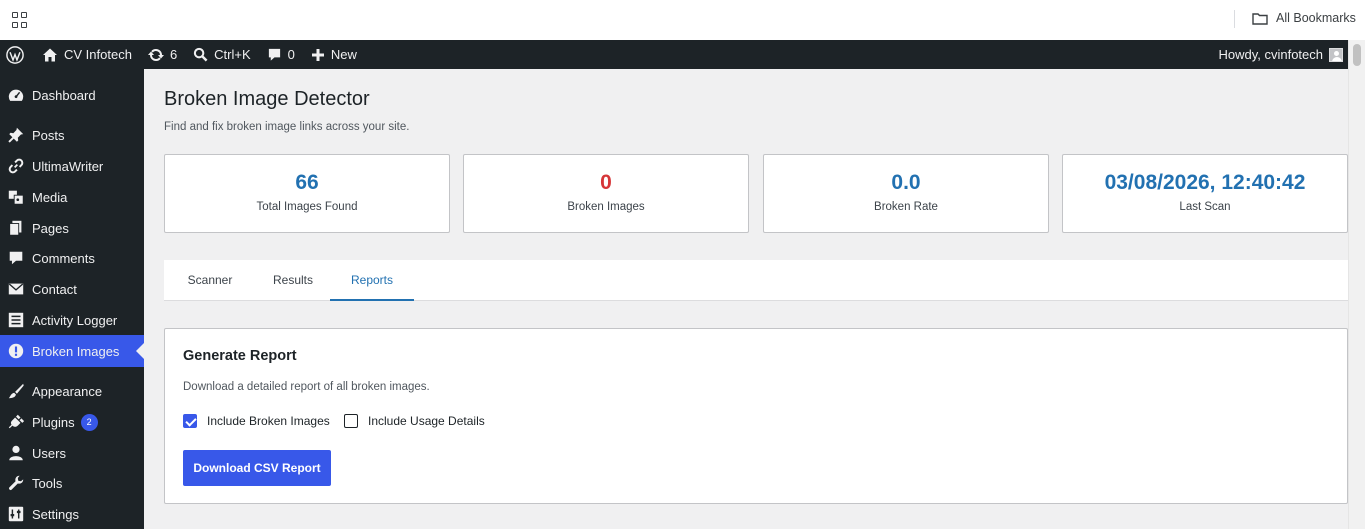 This screenshot has height=529, width=1365. I want to click on include-broken-images-option: Include Broken Images, so click(256, 421).